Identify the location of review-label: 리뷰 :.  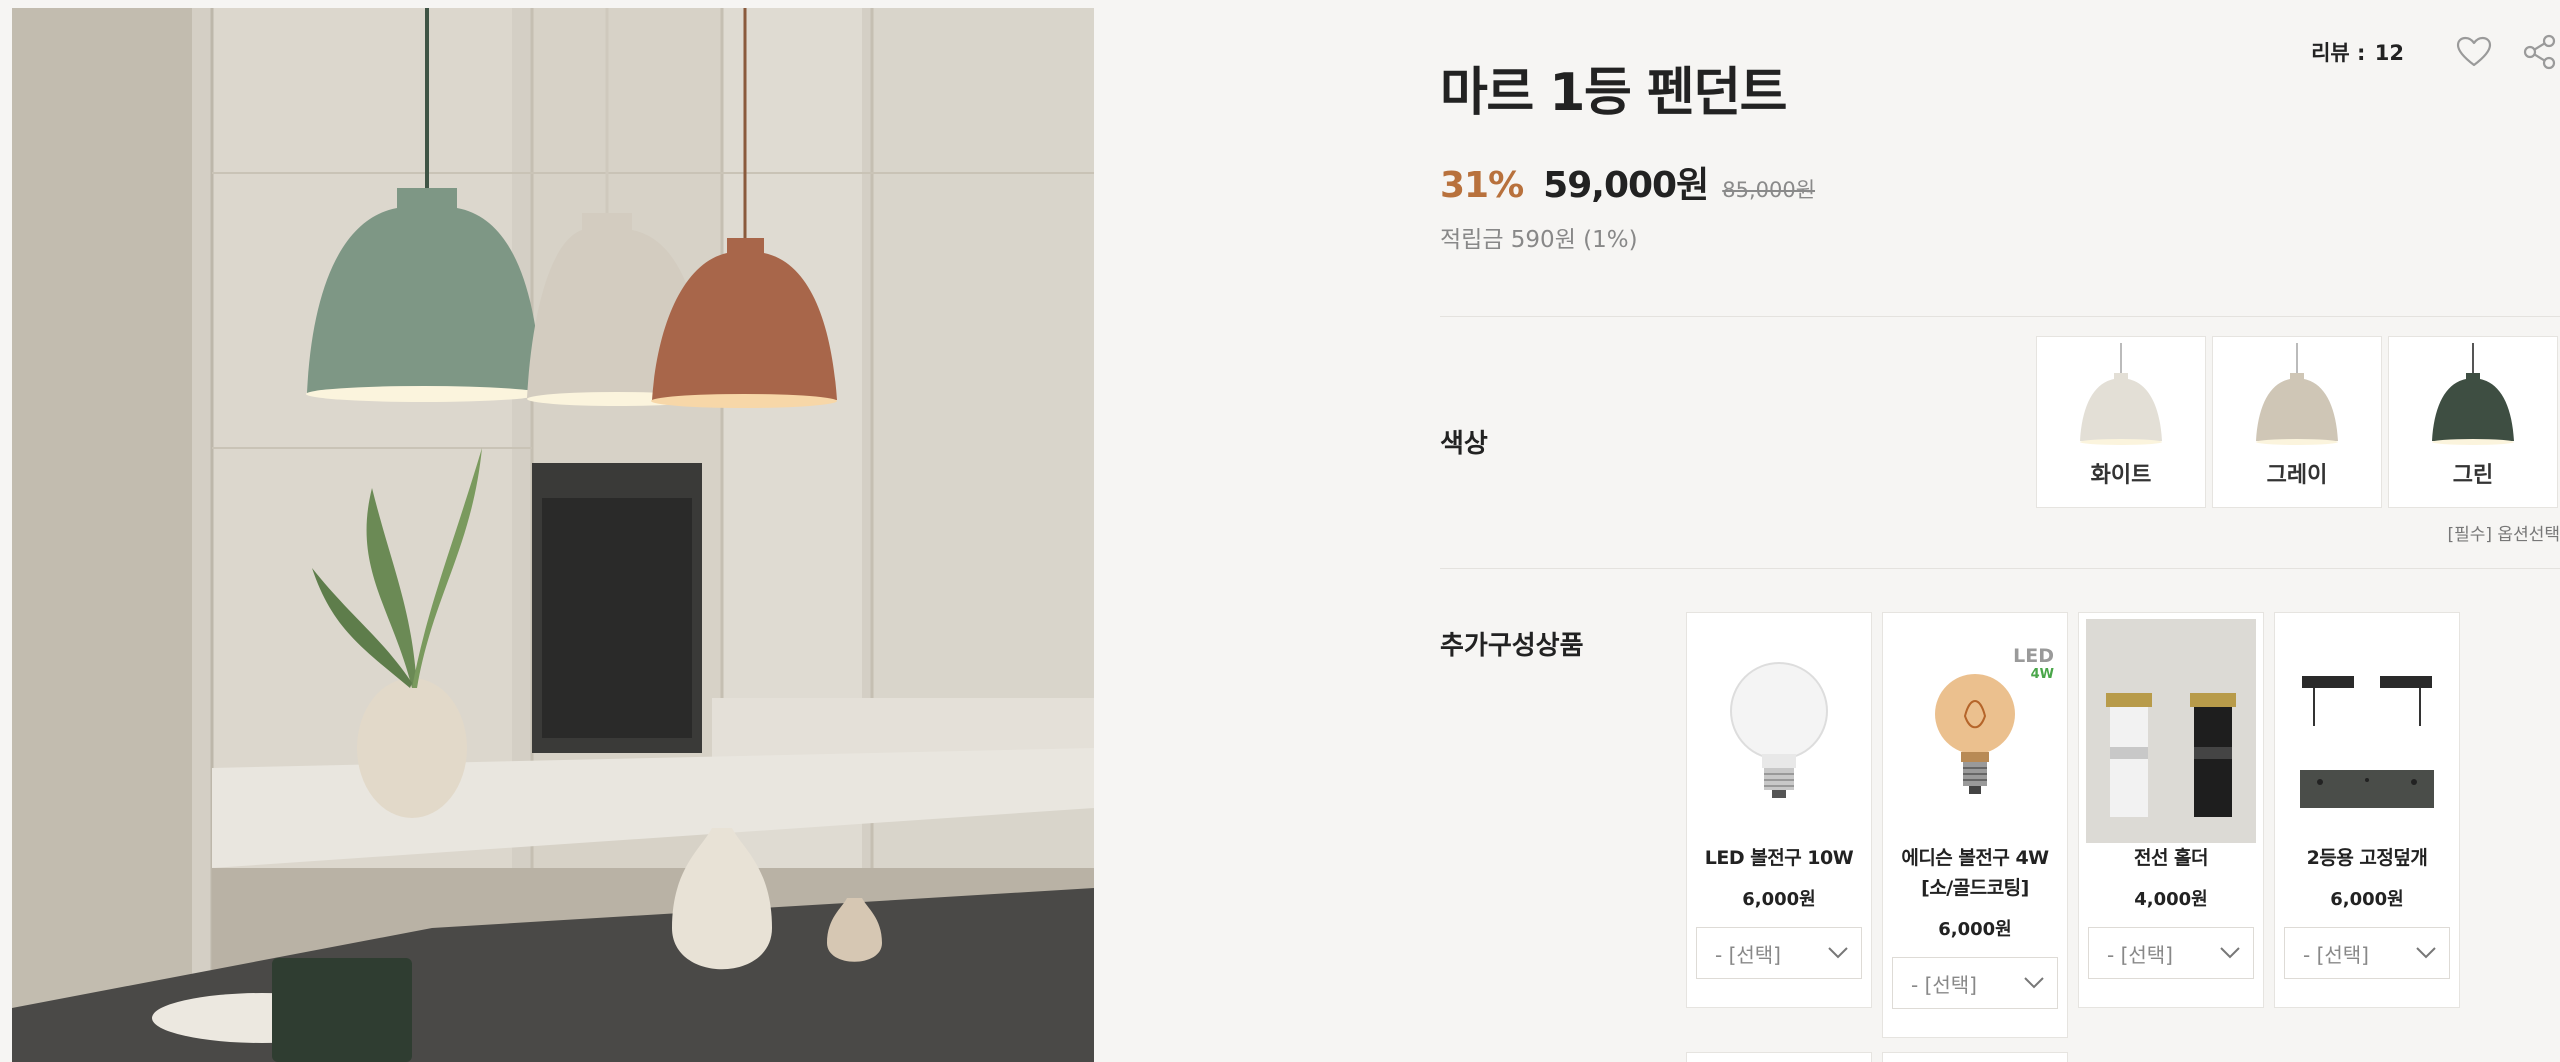
(2342, 53).